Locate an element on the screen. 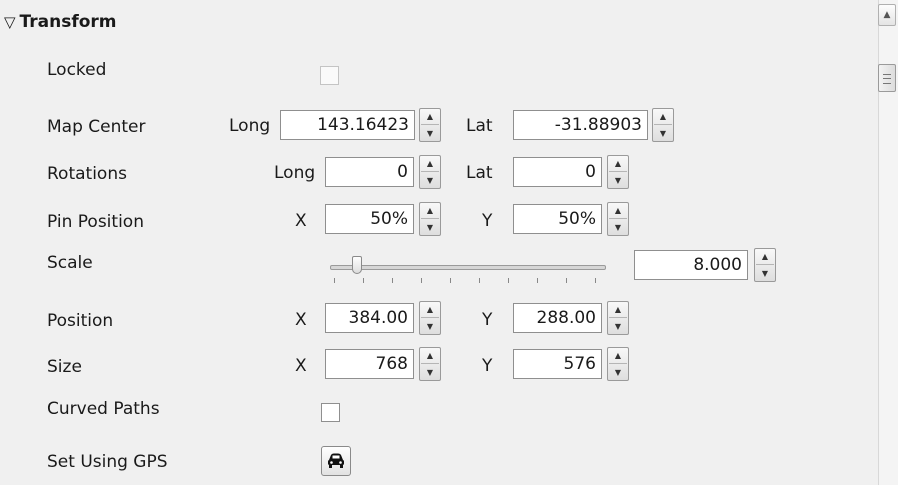  pin-position-y-label: Y is located at coordinates (487, 221).